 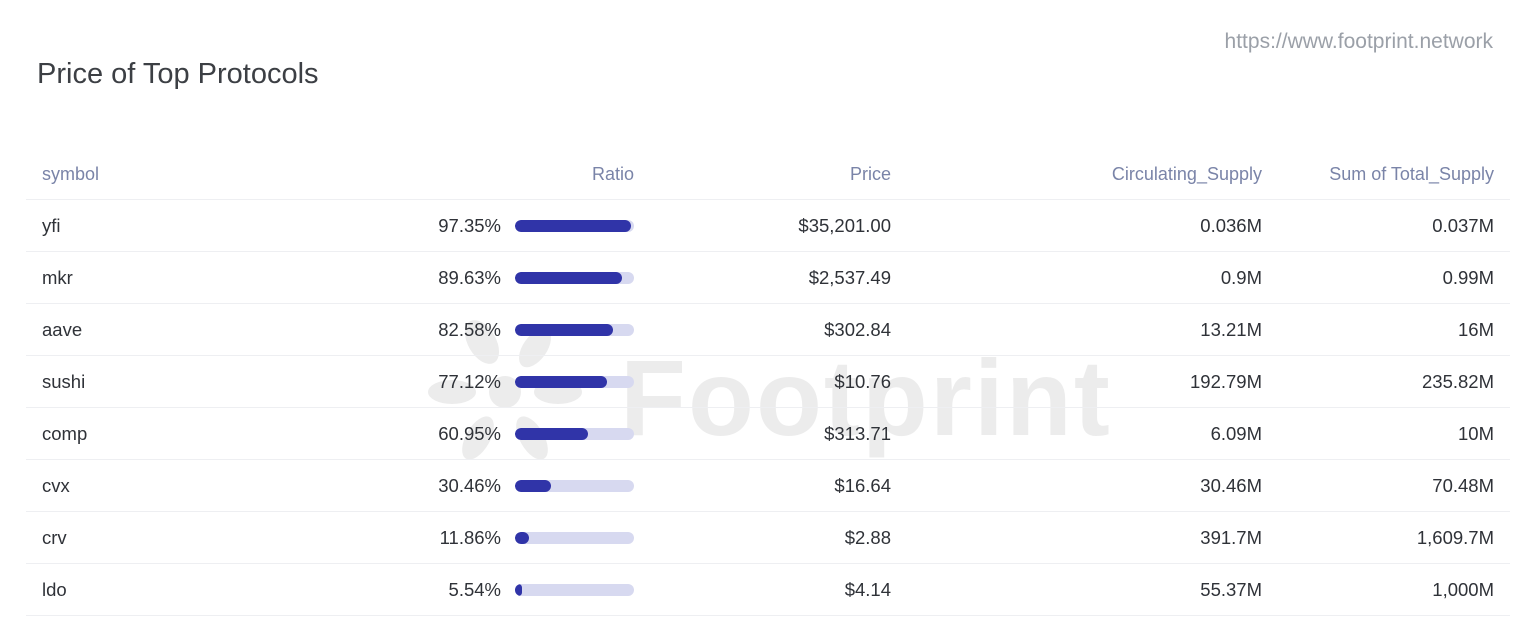 I want to click on ratio-cell: 97.35%, so click(x=469, y=225).